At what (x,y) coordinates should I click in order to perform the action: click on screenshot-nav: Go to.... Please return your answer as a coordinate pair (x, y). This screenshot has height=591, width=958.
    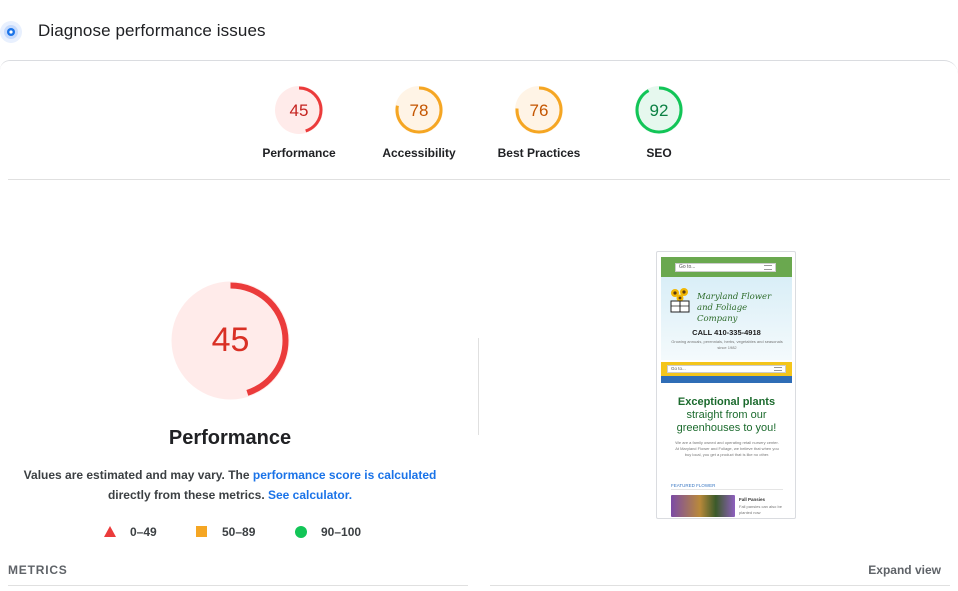
    Looking at the image, I should click on (725, 267).